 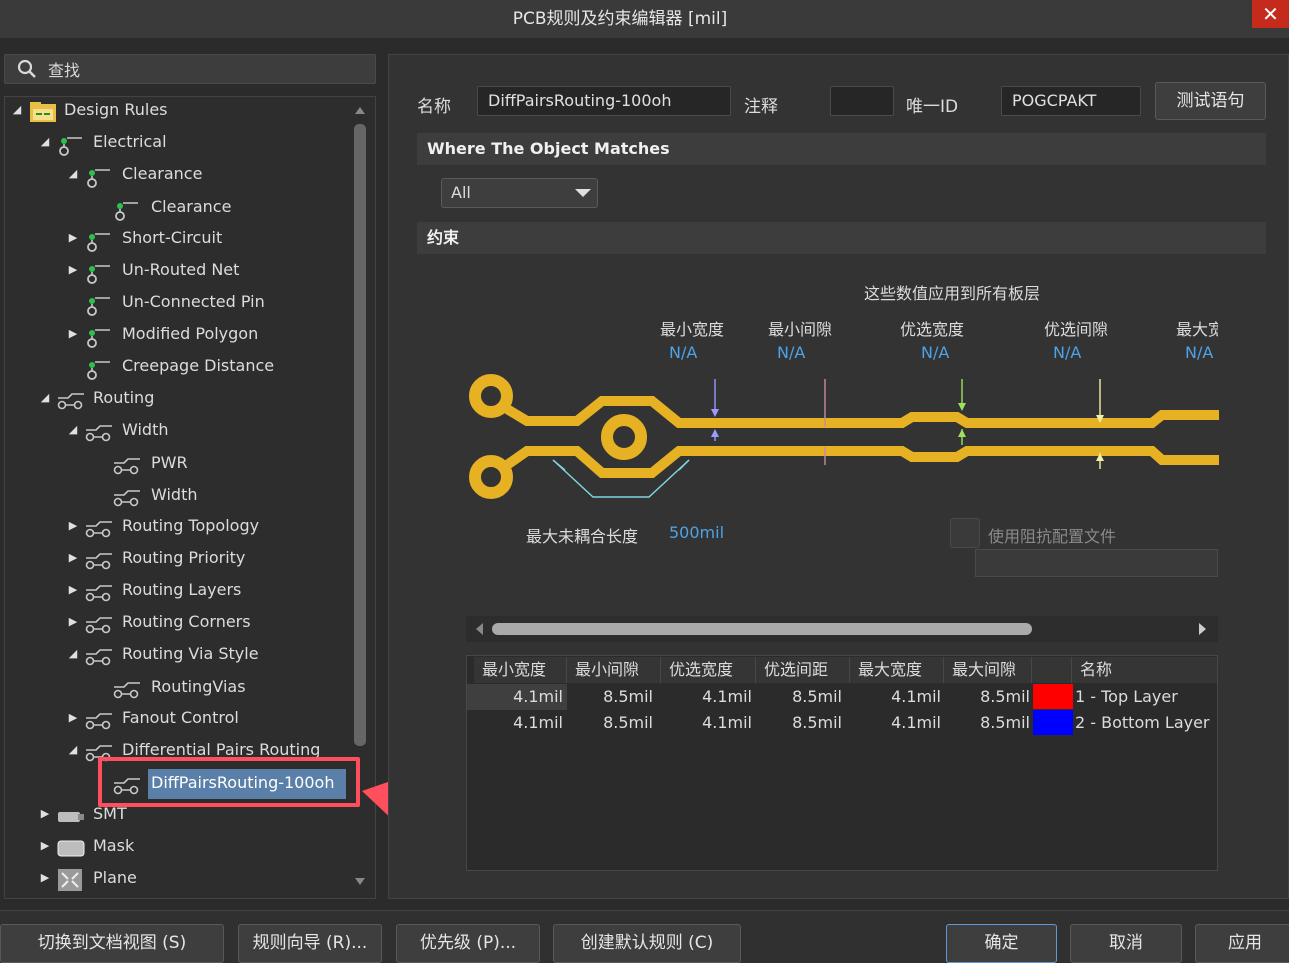 What do you see at coordinates (175, 687) in the screenshot?
I see `tree-item-routingvias: RoutingVias` at bounding box center [175, 687].